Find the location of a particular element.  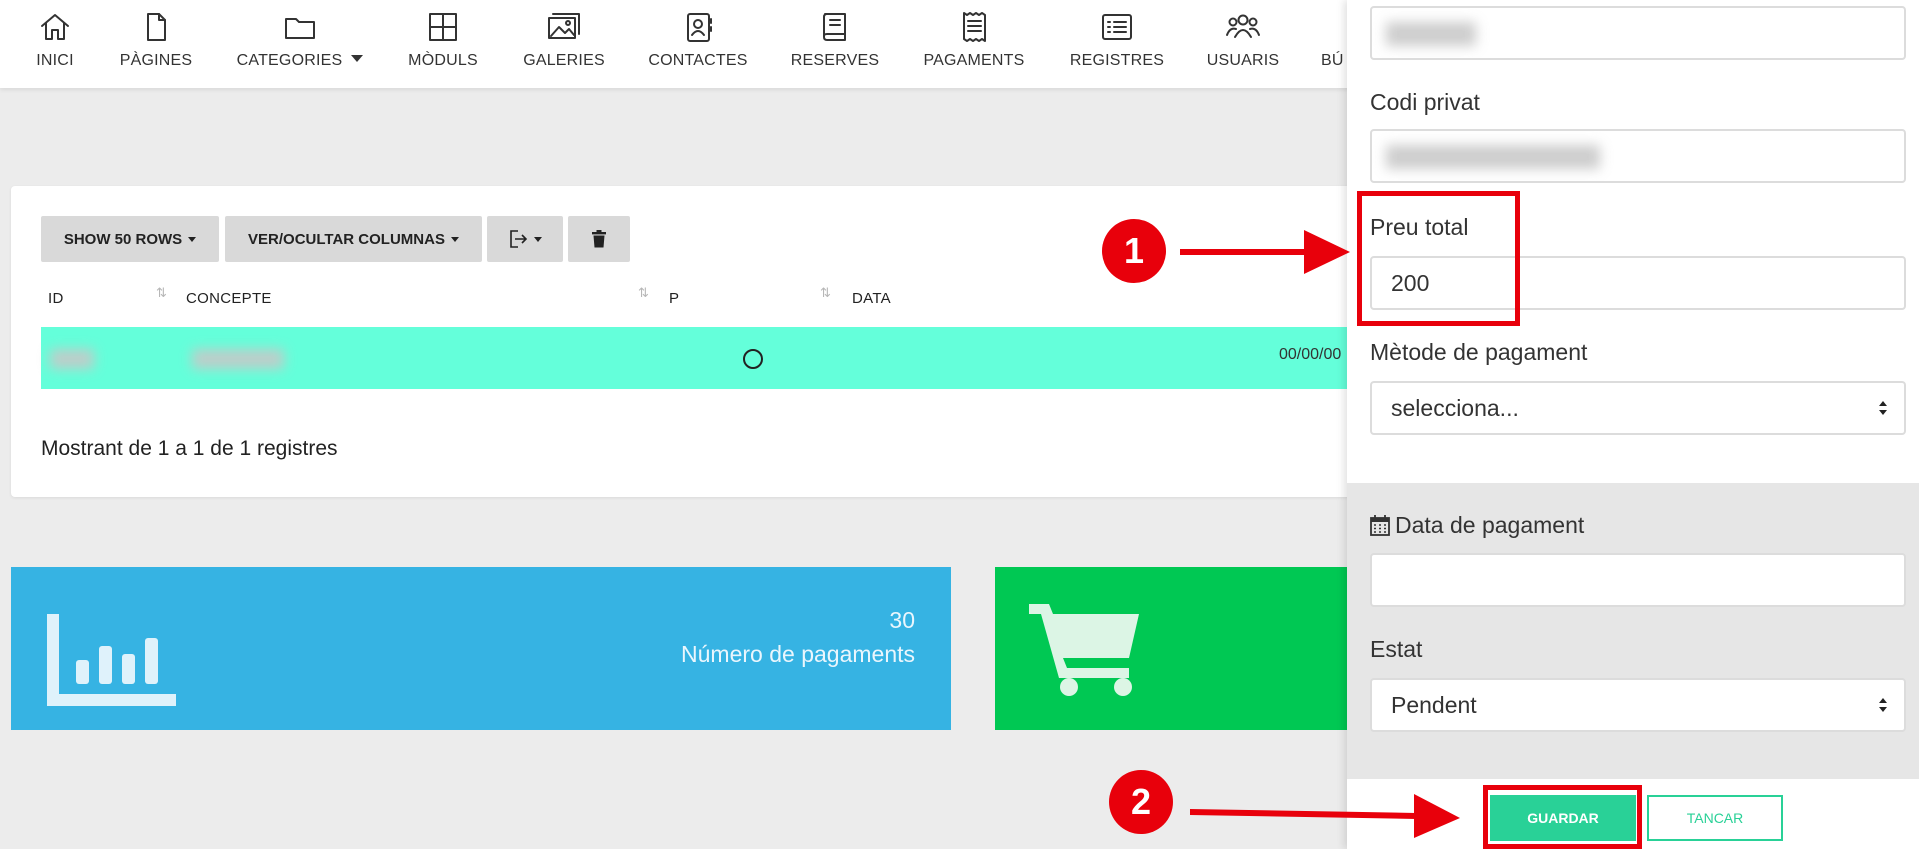

show-rows-label: SHOW 50 ROWS is located at coordinates (123, 239).